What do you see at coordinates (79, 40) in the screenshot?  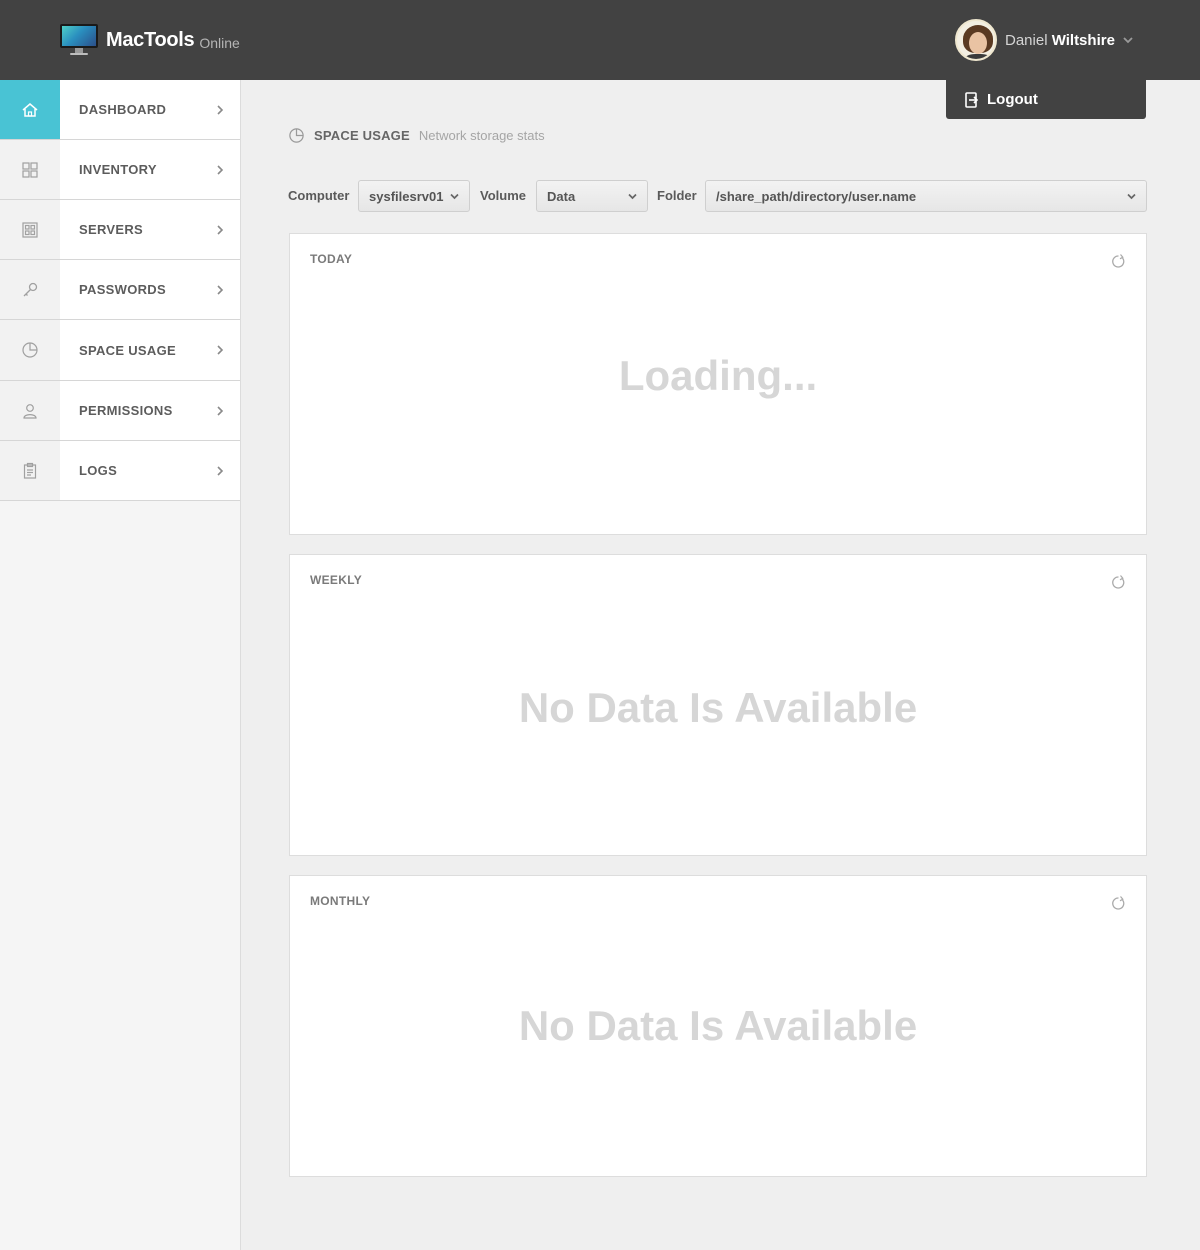 I see `imac-logo-icon` at bounding box center [79, 40].